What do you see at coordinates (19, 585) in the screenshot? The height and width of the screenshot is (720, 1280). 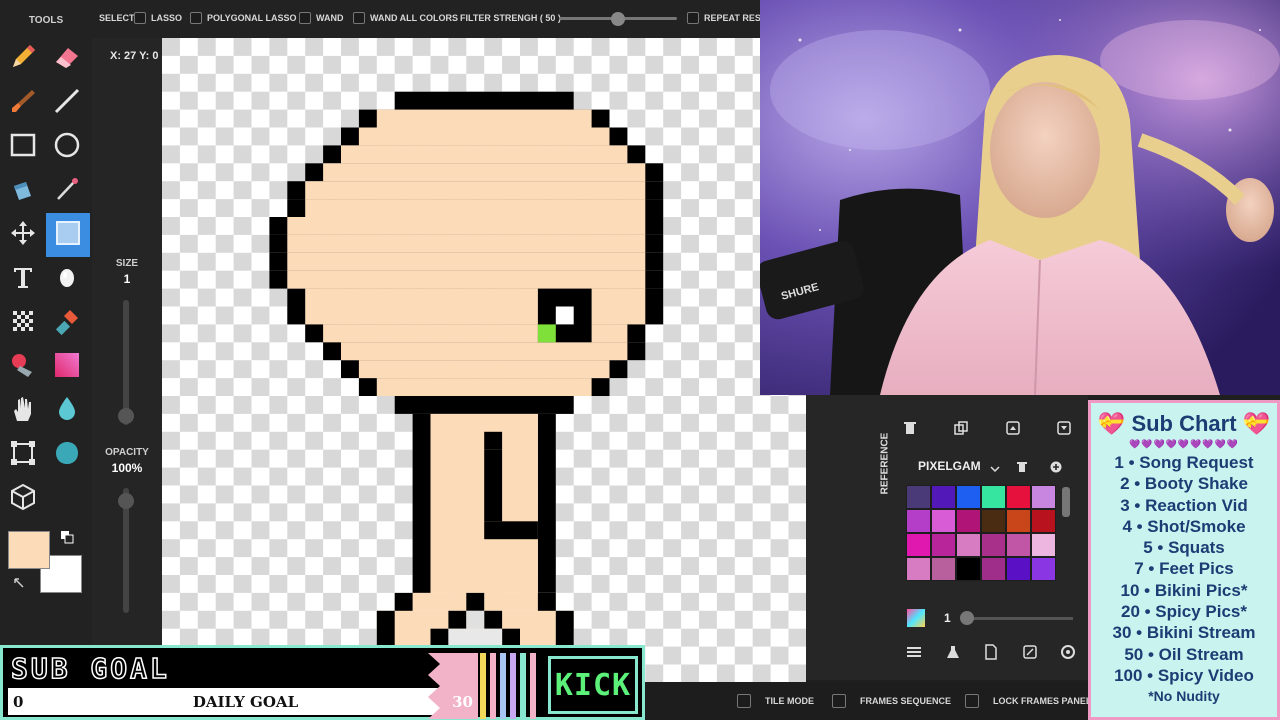 I see `reset-colors-icon` at bounding box center [19, 585].